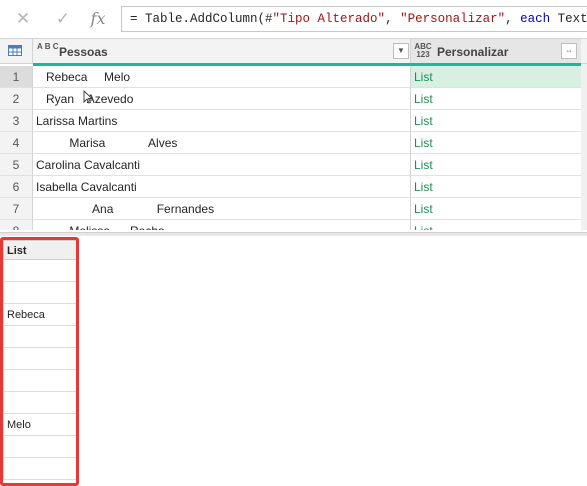 The width and height of the screenshot is (587, 486). What do you see at coordinates (16, 165) in the screenshot?
I see `row-number: 5` at bounding box center [16, 165].